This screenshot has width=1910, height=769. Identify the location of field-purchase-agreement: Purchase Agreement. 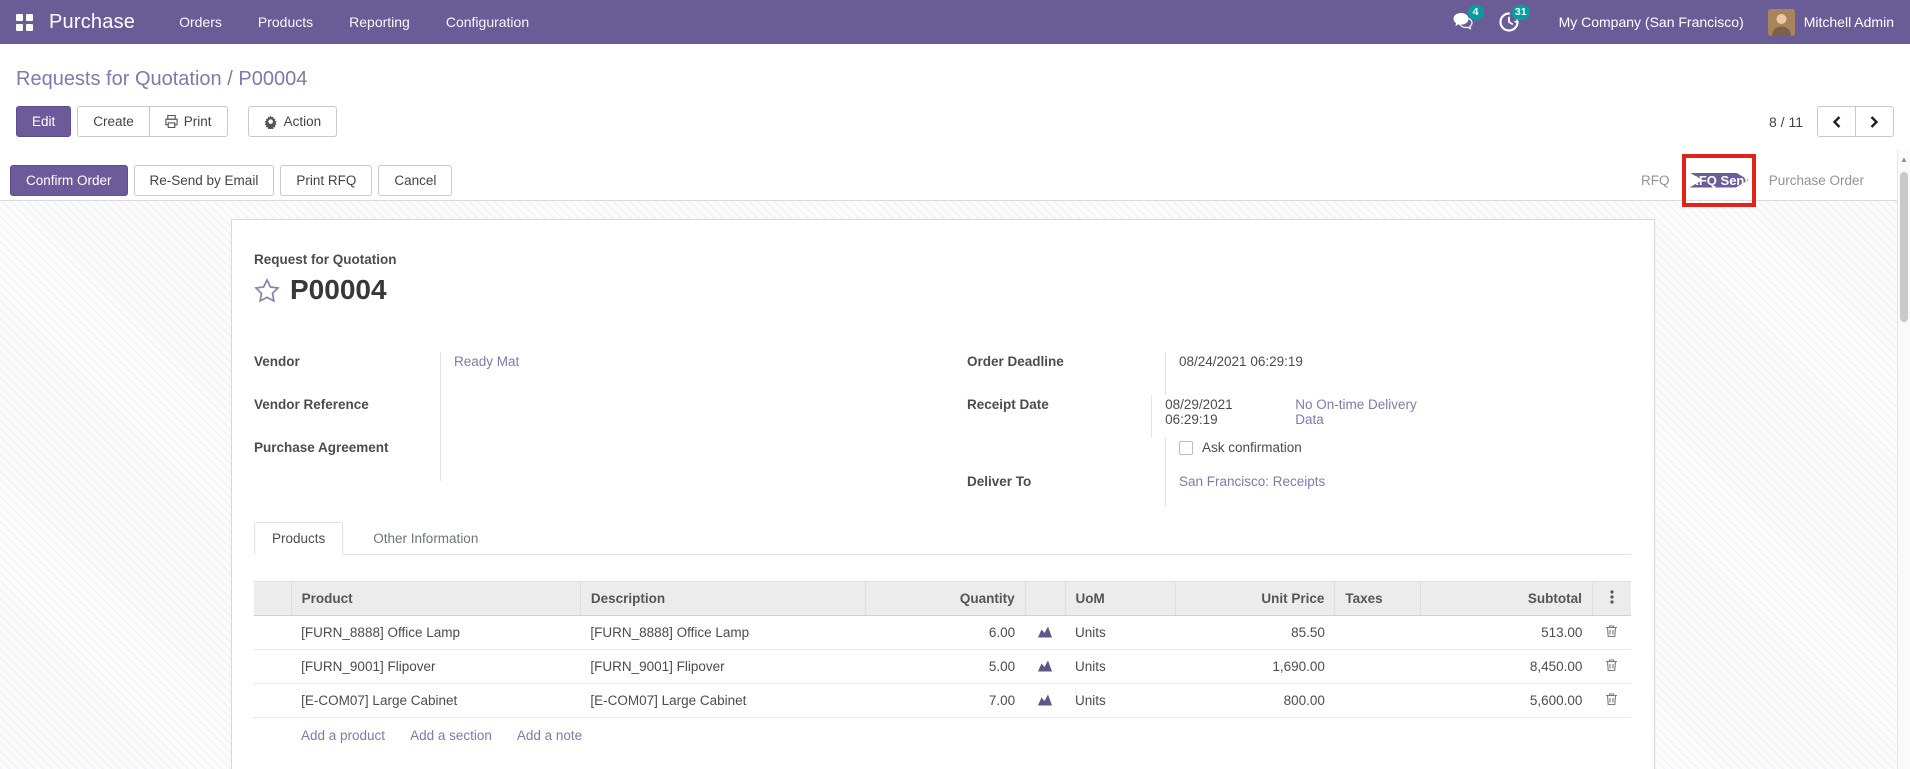
(463, 459).